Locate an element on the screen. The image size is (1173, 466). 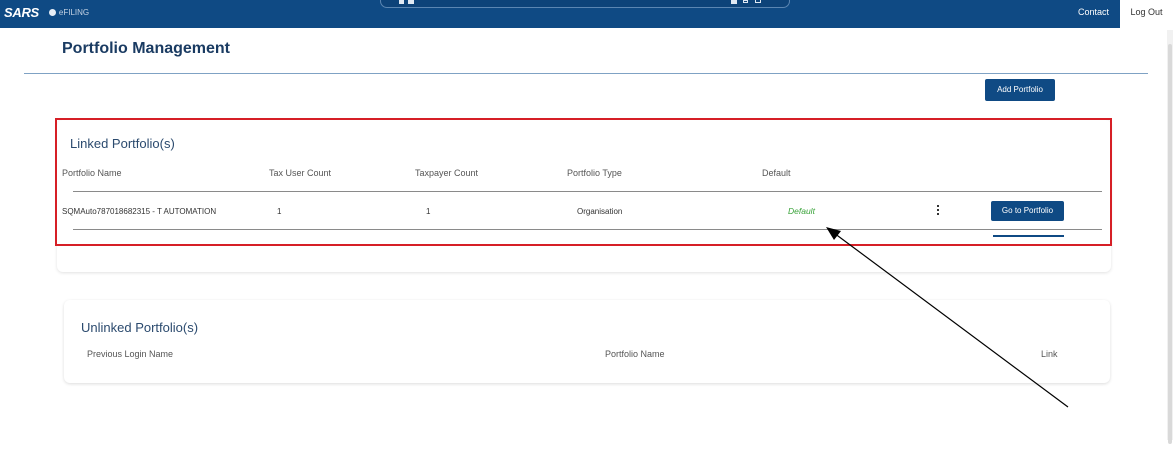
unlinked-portfolios-title: Unlinked Portfolio(s) is located at coordinates (140, 327).